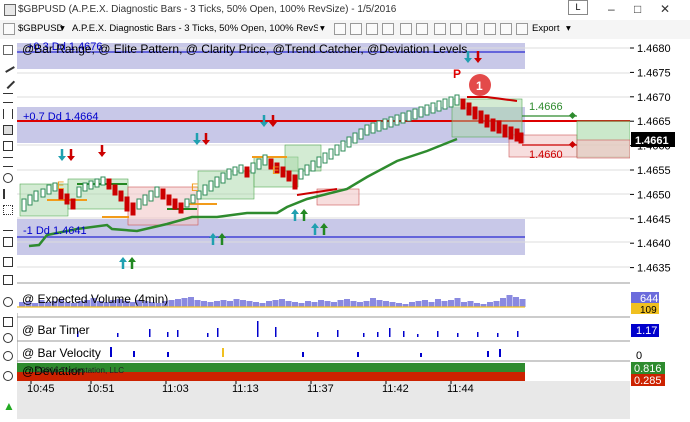 This screenshot has height=422, width=690. I want to click on text-tool-icon, so click(8, 210).